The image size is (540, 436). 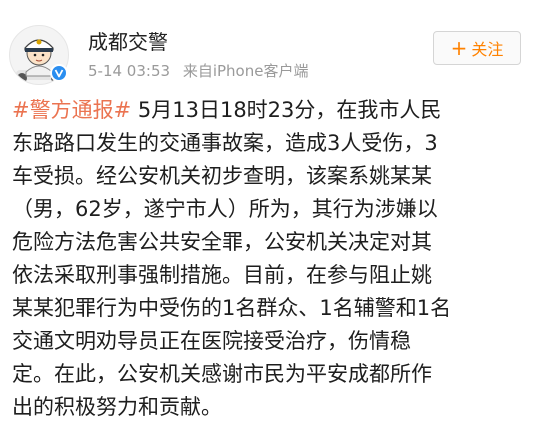 I want to click on follow-label: 关注, so click(x=487, y=49).